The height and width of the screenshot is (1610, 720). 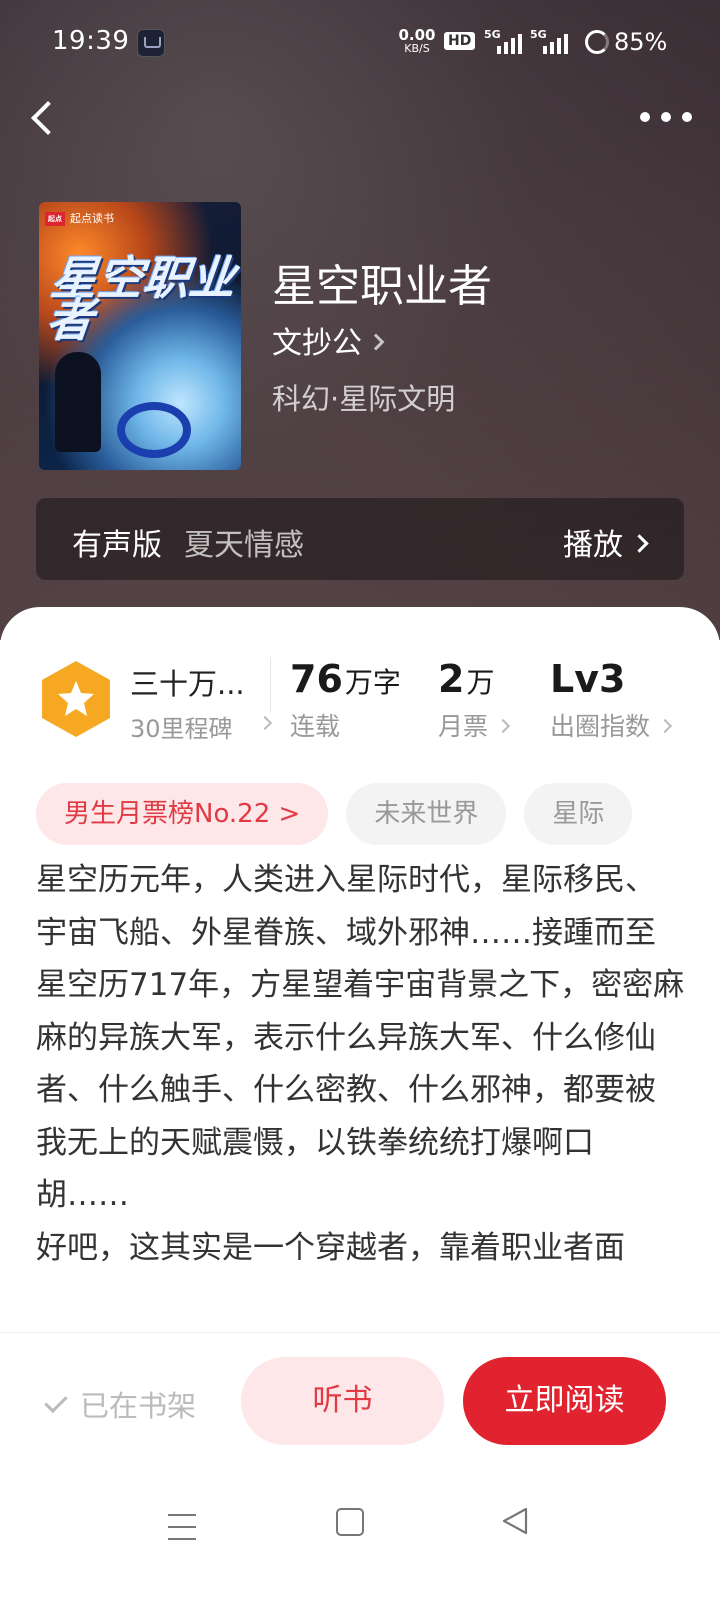 What do you see at coordinates (360, 118) in the screenshot?
I see `top-navigation` at bounding box center [360, 118].